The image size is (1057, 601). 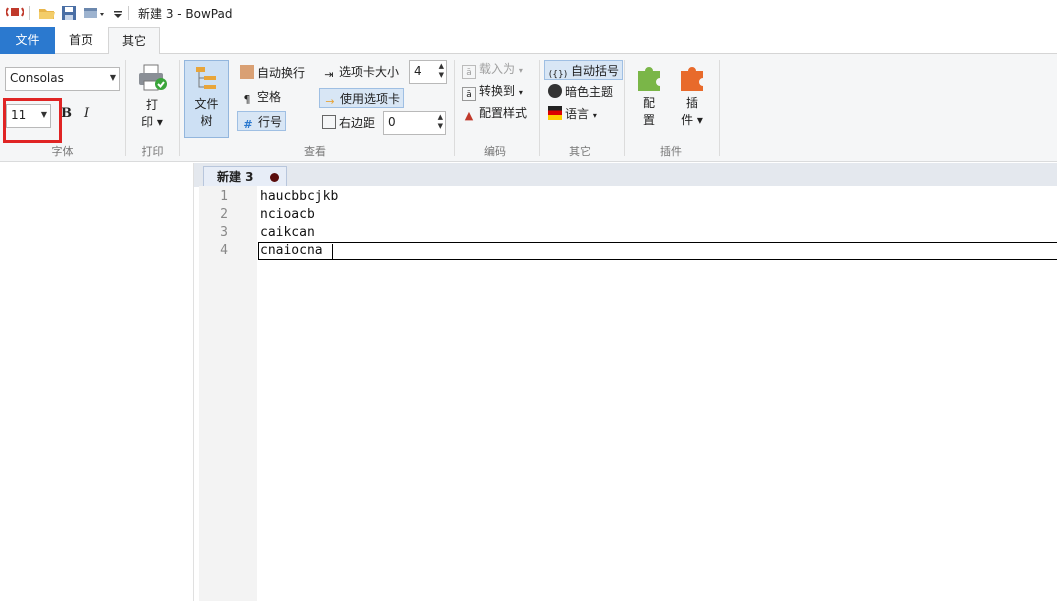 What do you see at coordinates (247, 99) in the screenshot?
I see `pilcrow-icon: ¶` at bounding box center [247, 99].